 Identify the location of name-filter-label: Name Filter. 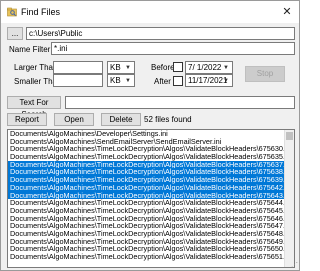
(30, 49).